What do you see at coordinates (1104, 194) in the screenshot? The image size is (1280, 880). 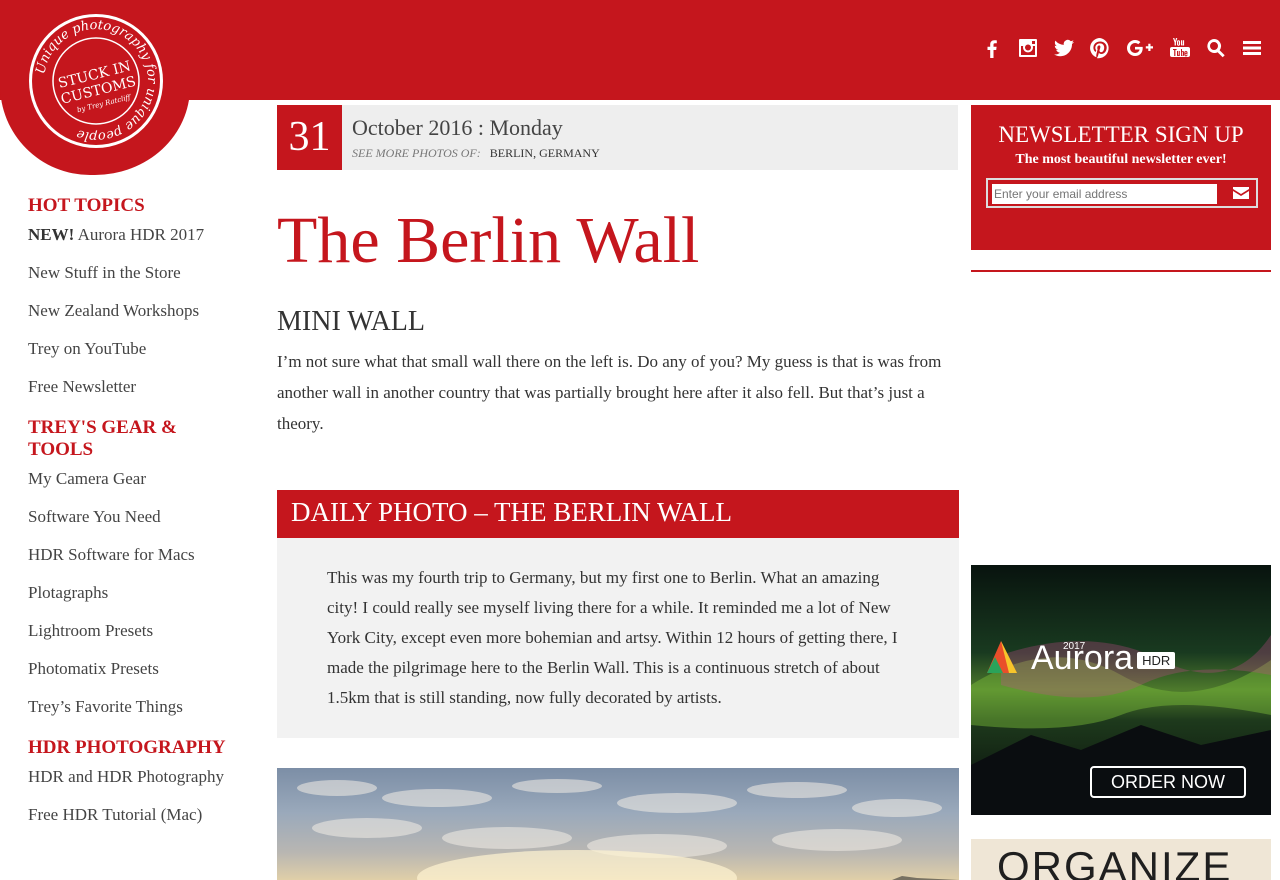 I see `email-input` at bounding box center [1104, 194].